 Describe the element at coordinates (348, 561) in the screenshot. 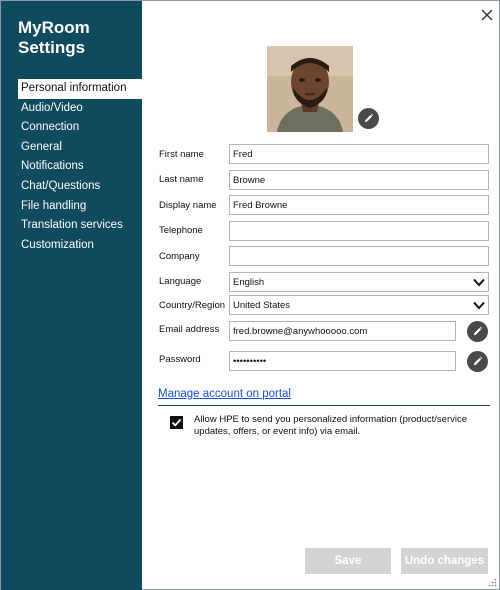

I see `save-button: Save` at that location.